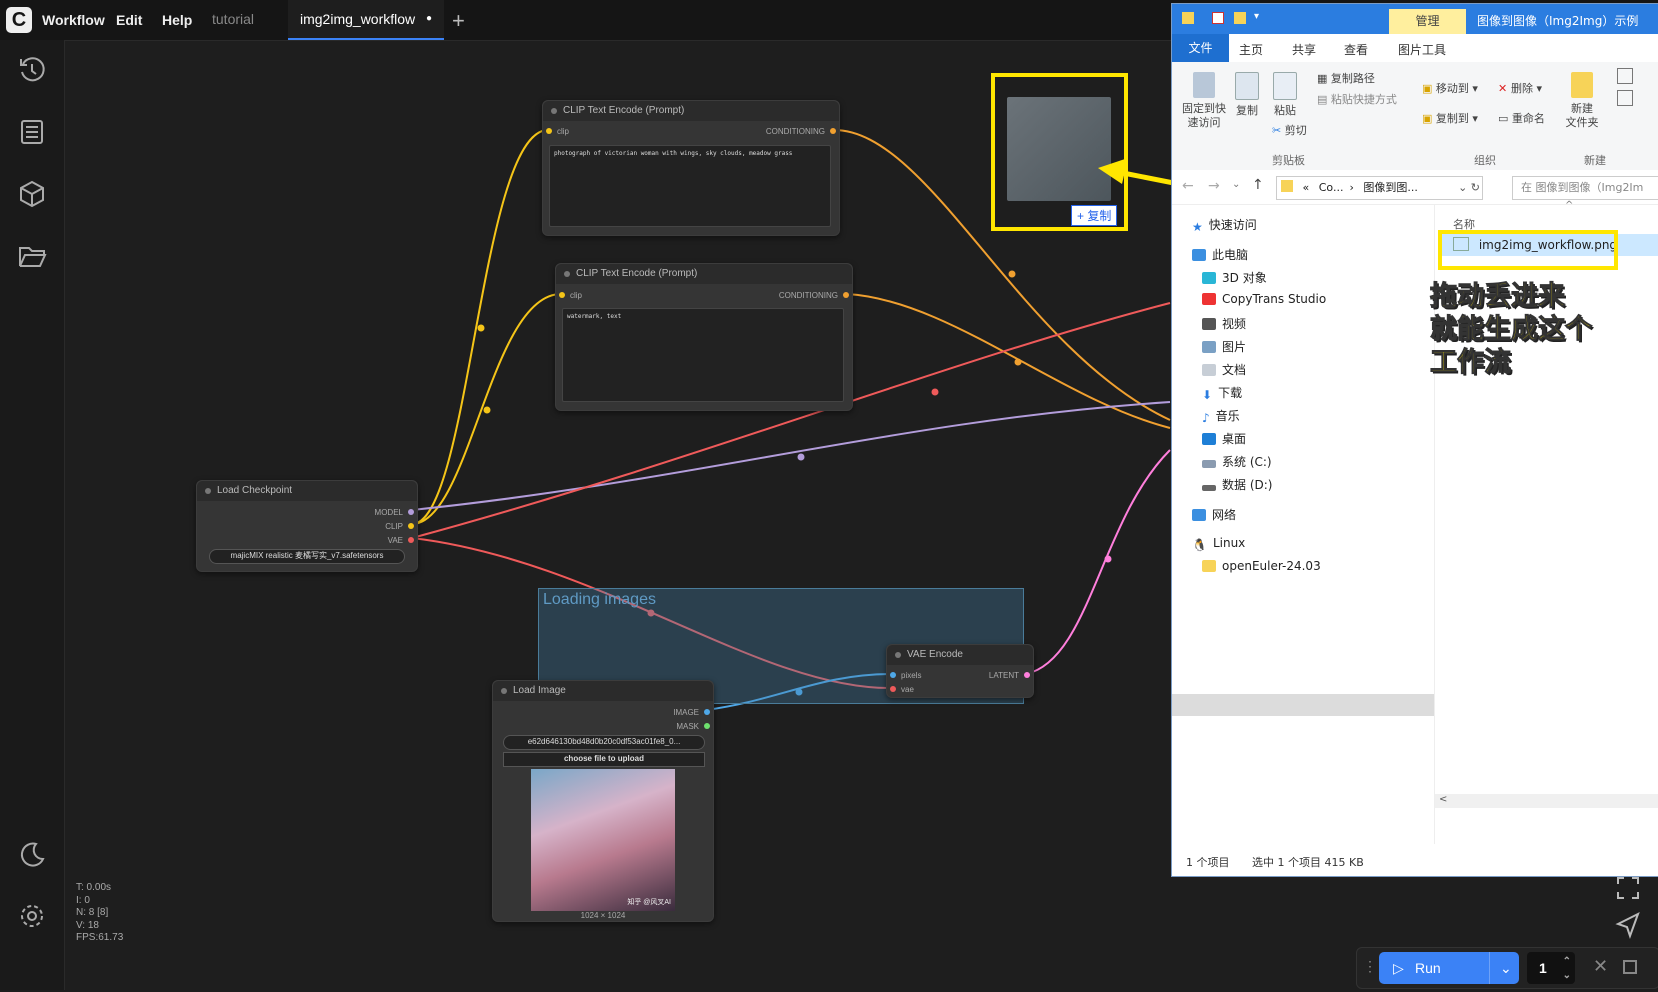  What do you see at coordinates (1209, 324) in the screenshot?
I see `video-film-icon` at bounding box center [1209, 324].